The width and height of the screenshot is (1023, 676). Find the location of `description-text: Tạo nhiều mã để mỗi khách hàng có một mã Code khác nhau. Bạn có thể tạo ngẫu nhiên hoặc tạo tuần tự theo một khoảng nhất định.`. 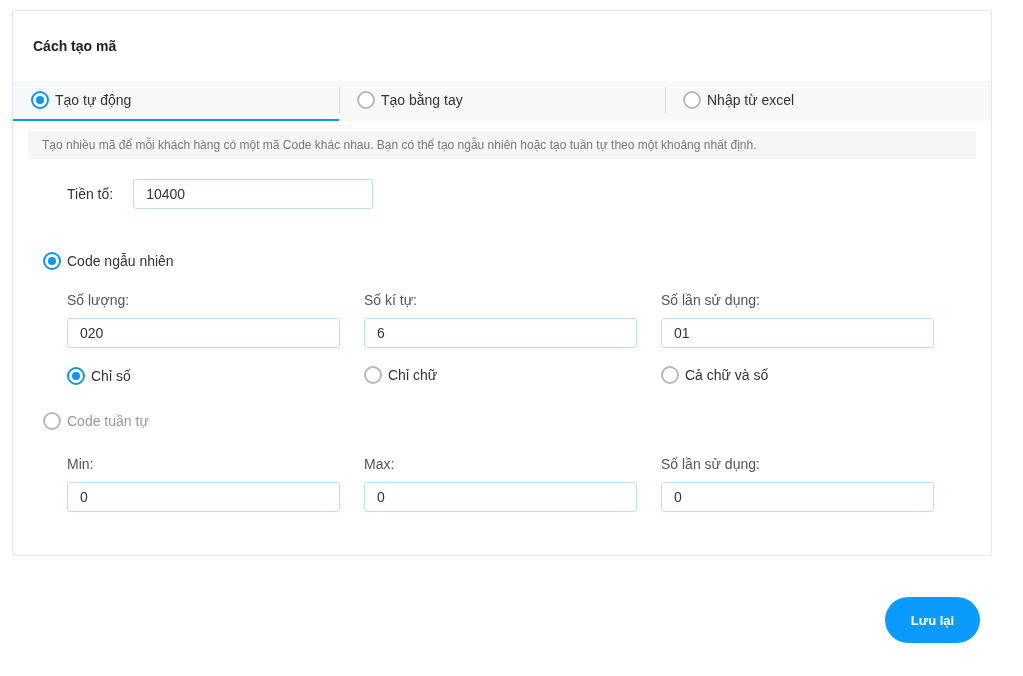

description-text: Tạo nhiều mã để mỗi khách hàng có một mã Code khác nhau. Bạn có thể tạo ngẫu nhiên hoặc tạo tuần tự theo một khoảng nhất định. is located at coordinates (502, 145).